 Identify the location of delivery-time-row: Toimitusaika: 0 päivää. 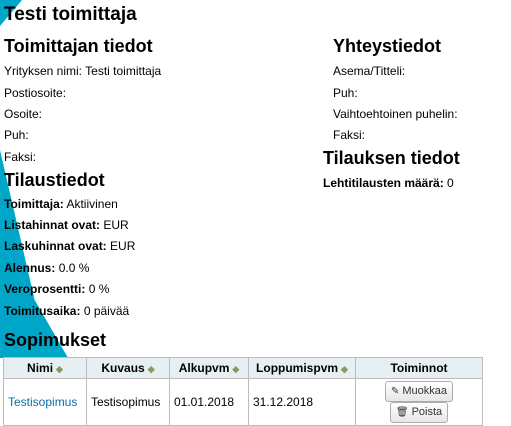
(66, 311).